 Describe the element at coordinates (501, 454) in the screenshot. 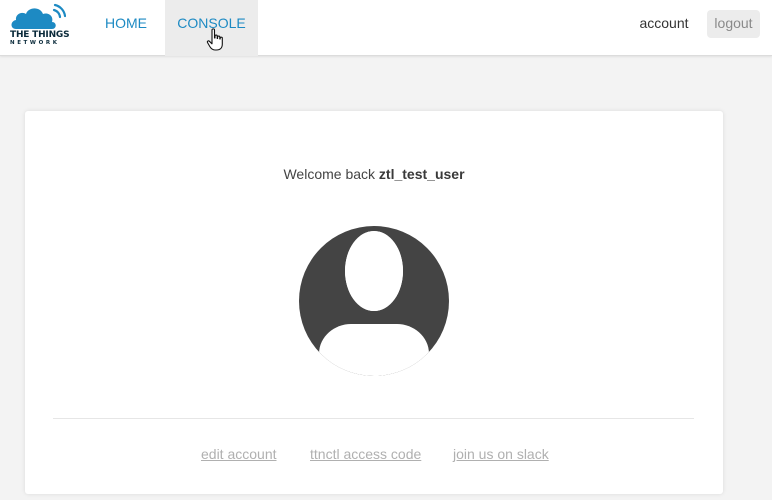

I see `join-slack-link: join us on slack` at that location.